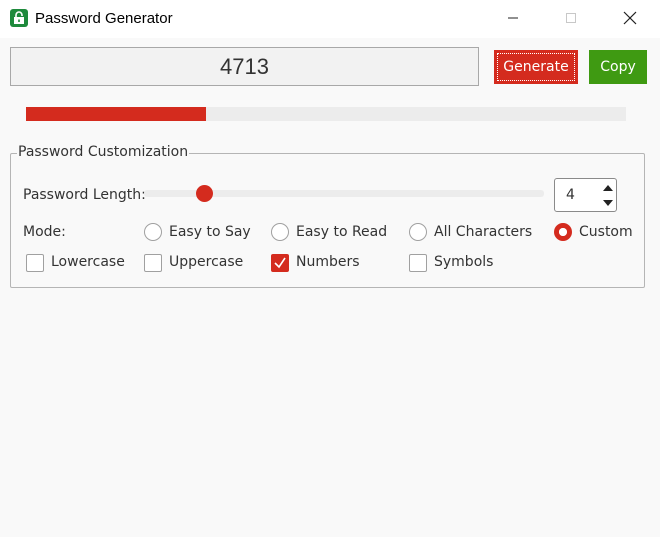  I want to click on symbols-label: Symbols, so click(463, 262).